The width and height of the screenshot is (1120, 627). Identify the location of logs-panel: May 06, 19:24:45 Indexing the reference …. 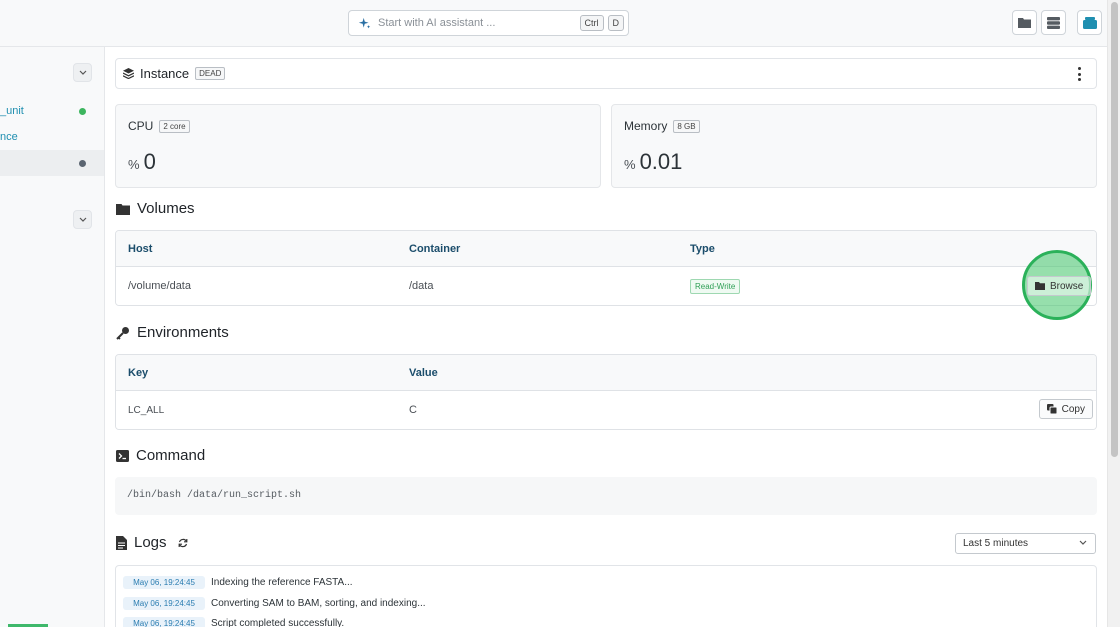
(606, 596).